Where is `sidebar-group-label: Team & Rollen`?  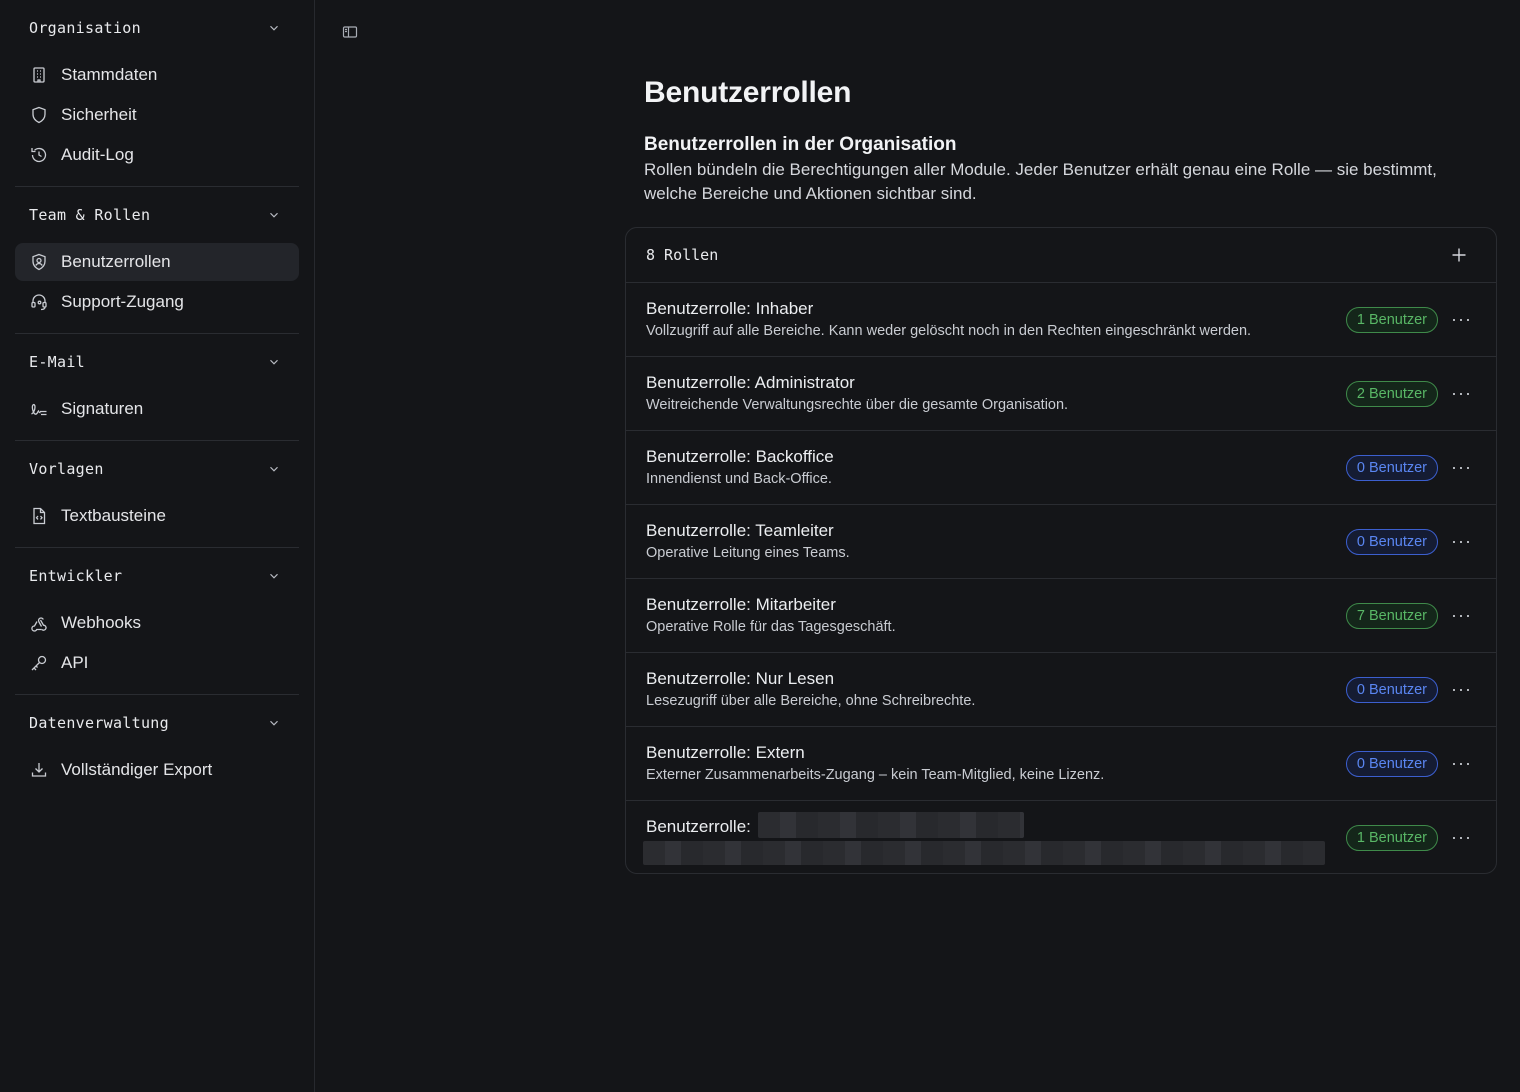 sidebar-group-label: Team & Rollen is located at coordinates (90, 215).